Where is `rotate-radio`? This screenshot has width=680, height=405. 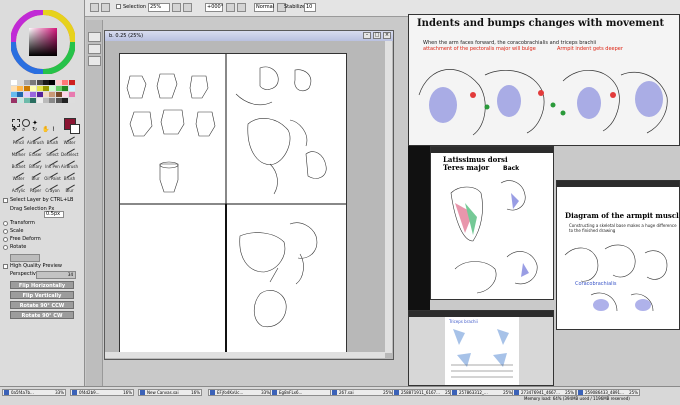 rotate-radio is located at coordinates (5, 247).